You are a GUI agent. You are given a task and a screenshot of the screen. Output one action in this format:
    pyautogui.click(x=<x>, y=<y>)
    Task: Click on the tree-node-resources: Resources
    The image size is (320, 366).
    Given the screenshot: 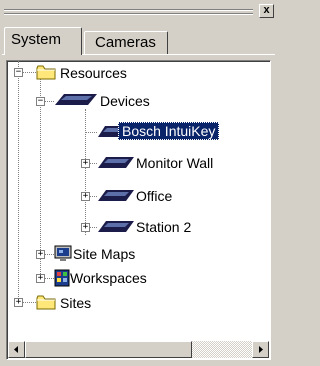 What is the action you would take?
    pyautogui.click(x=93, y=73)
    